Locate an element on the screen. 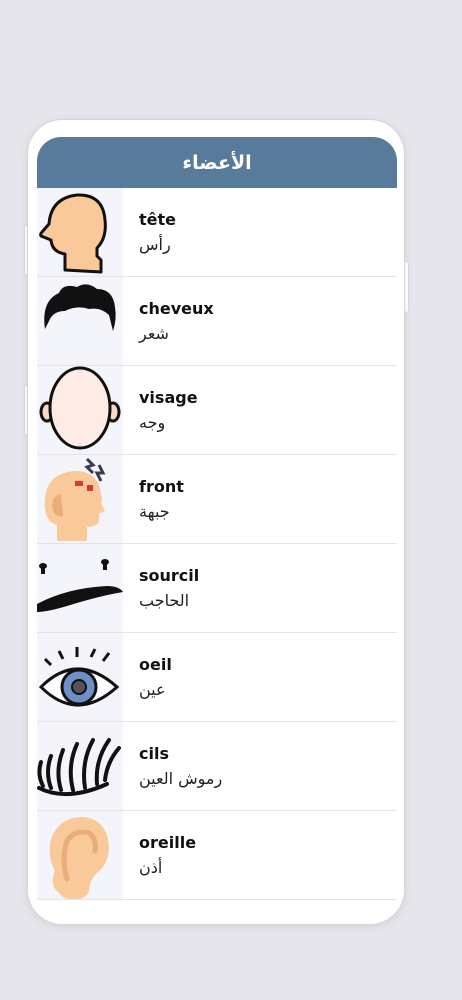  arabic-word: رأس is located at coordinates (155, 244).